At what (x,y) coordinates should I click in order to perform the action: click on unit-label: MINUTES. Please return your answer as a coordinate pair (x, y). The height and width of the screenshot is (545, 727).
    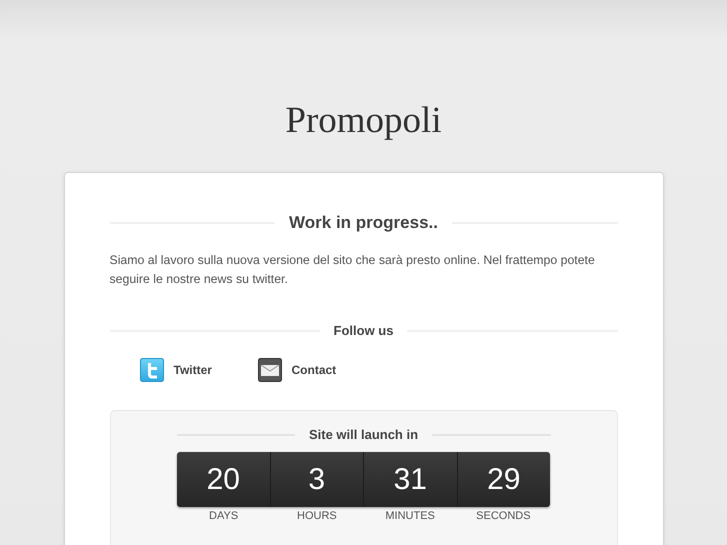
    Looking at the image, I should click on (410, 516).